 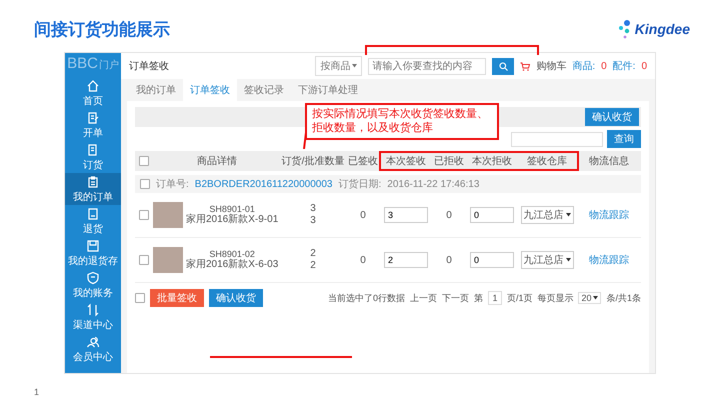 What do you see at coordinates (217, 161) in the screenshot?
I see `column-header: 商品详情` at bounding box center [217, 161].